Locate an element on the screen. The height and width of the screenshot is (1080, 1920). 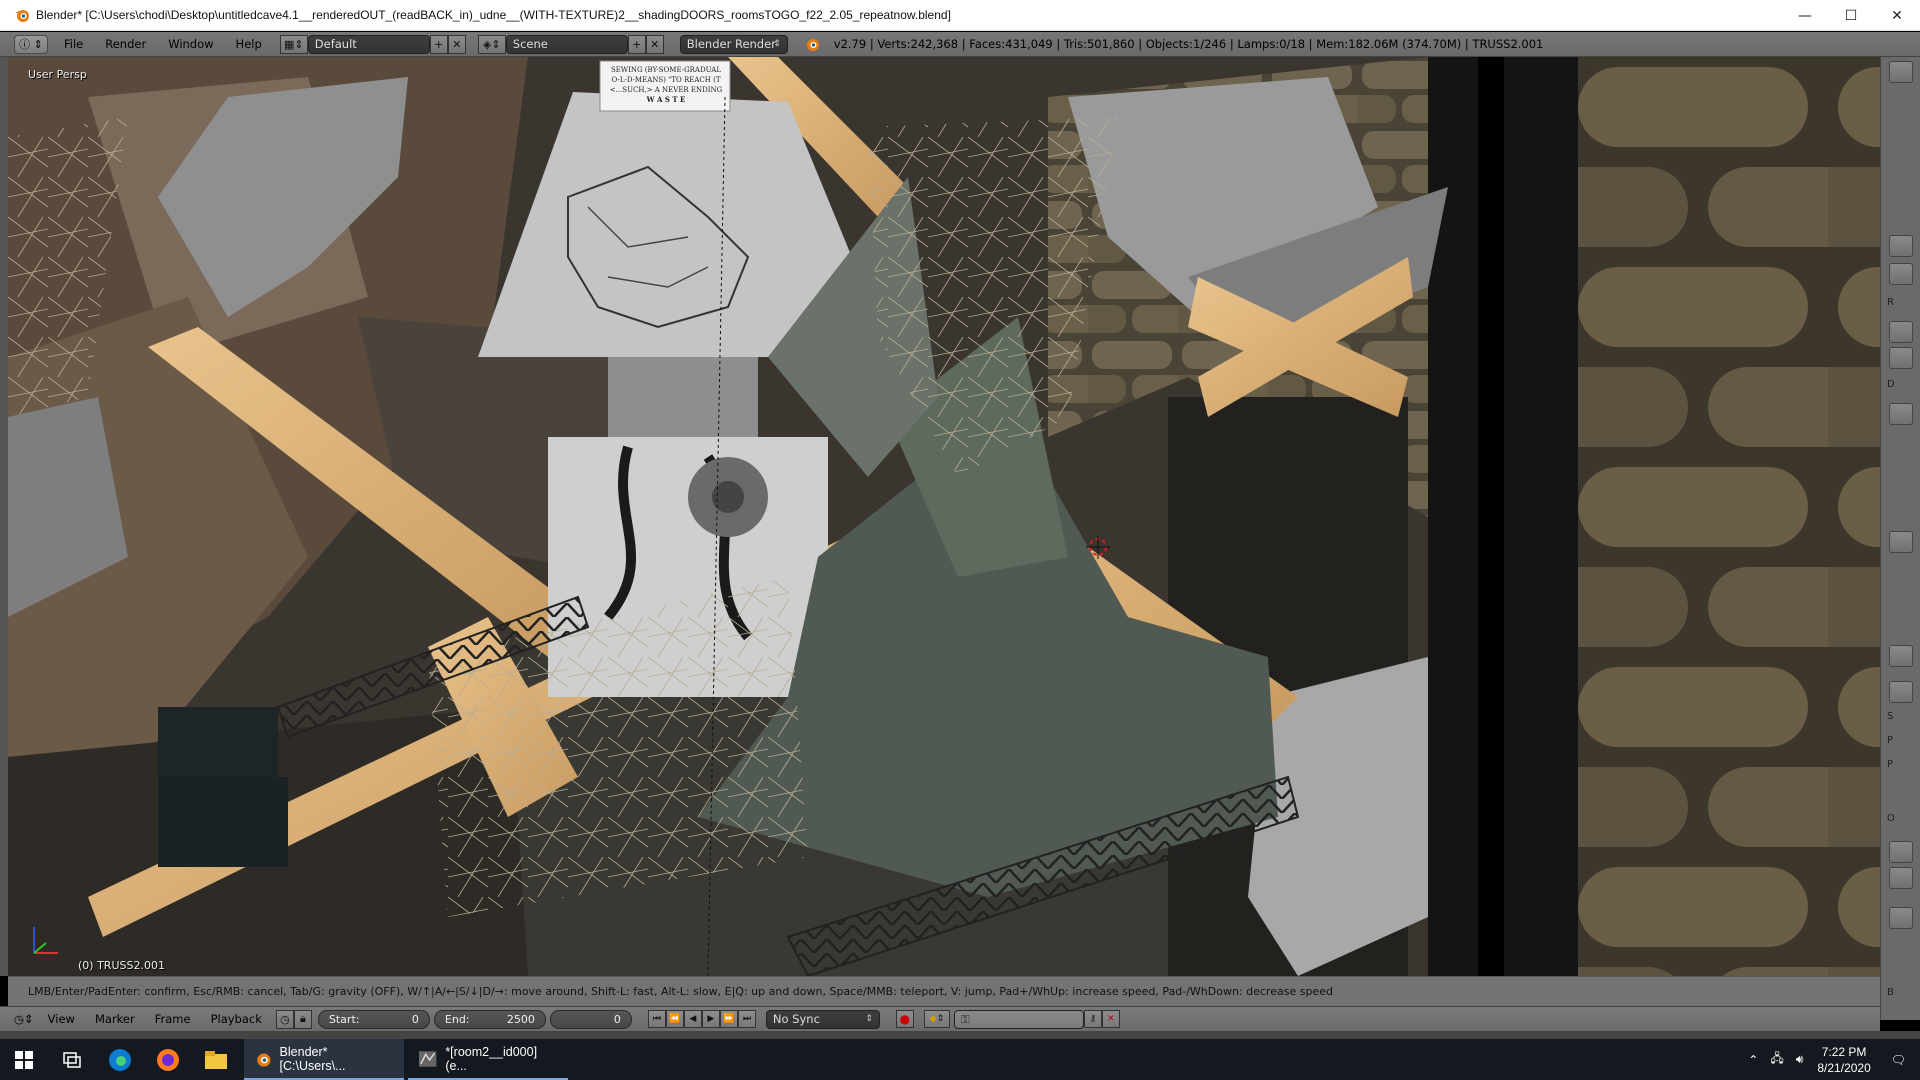
panel-marker-p1: P is located at coordinates (1902, 740).